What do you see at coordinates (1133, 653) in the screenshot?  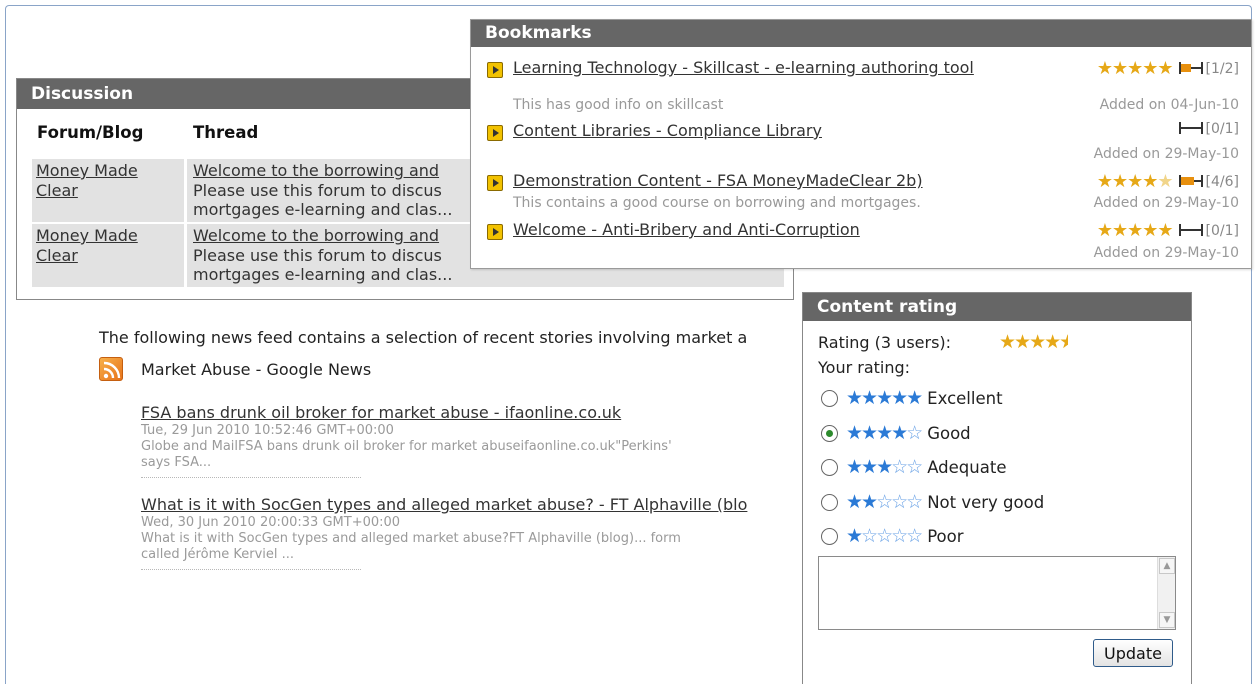 I see `update-button: Update` at bounding box center [1133, 653].